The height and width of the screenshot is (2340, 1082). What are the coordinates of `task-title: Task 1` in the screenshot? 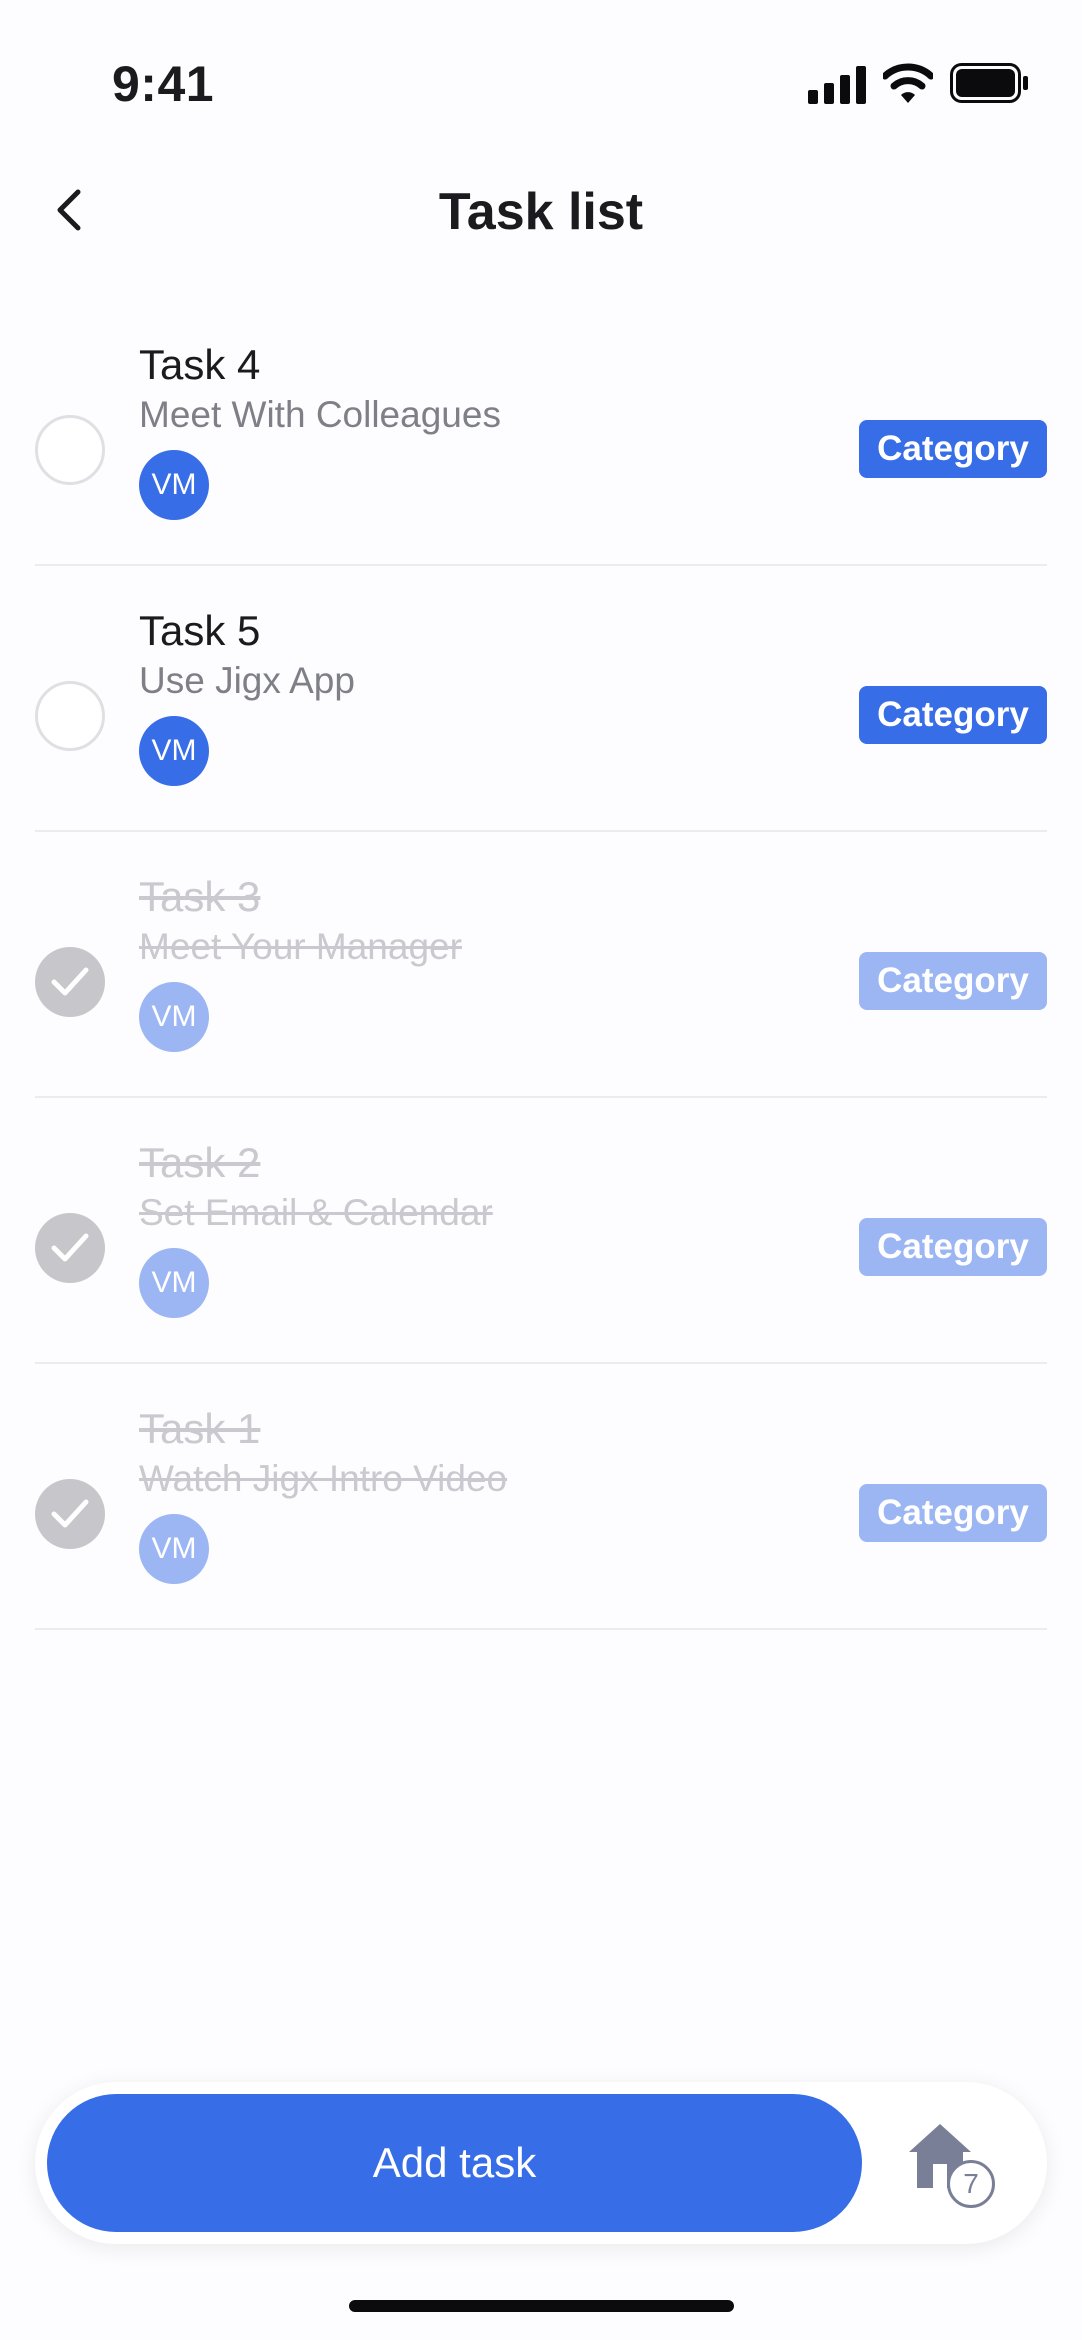 It's located at (200, 1428).